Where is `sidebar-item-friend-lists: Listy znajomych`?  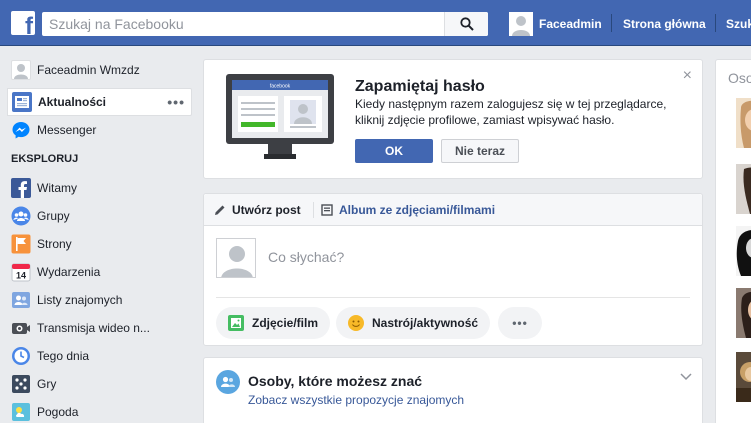
sidebar-item-friend-lists: Listy znajomych is located at coordinates (98, 300).